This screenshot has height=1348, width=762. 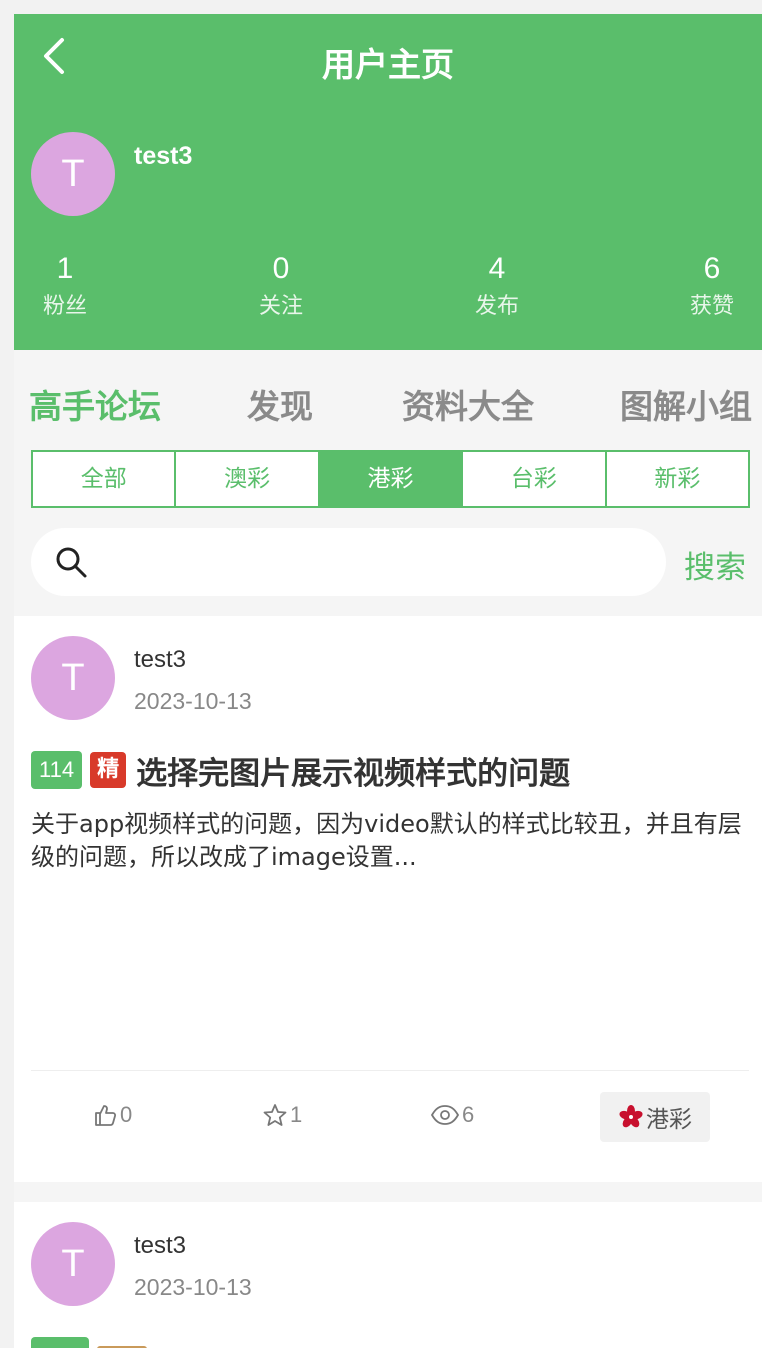 I want to click on category-hongkong: 港彩, so click(x=391, y=479).